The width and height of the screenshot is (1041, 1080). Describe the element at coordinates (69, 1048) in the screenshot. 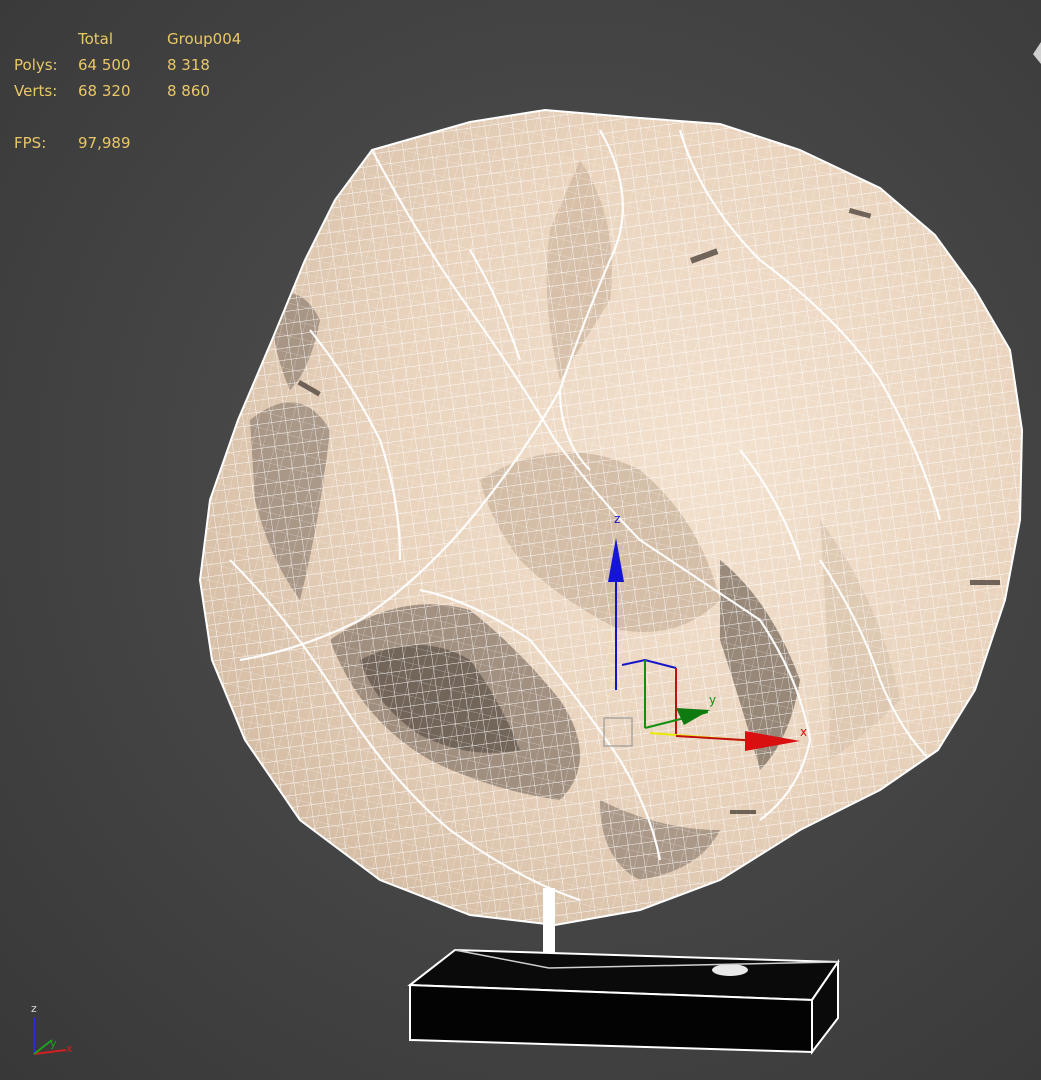

I see `view-axis-x-label: x` at that location.